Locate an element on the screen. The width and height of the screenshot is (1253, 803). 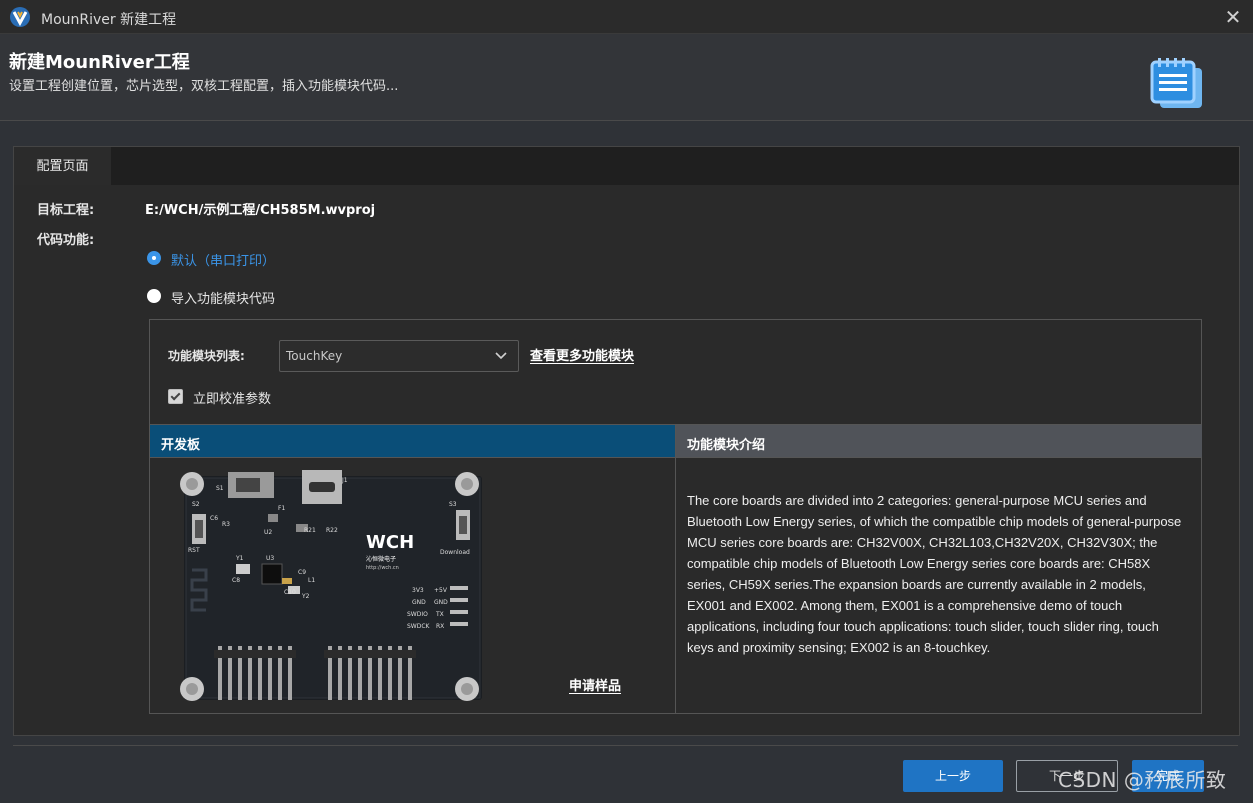
silk-r3: R3 is located at coordinates (226, 524).